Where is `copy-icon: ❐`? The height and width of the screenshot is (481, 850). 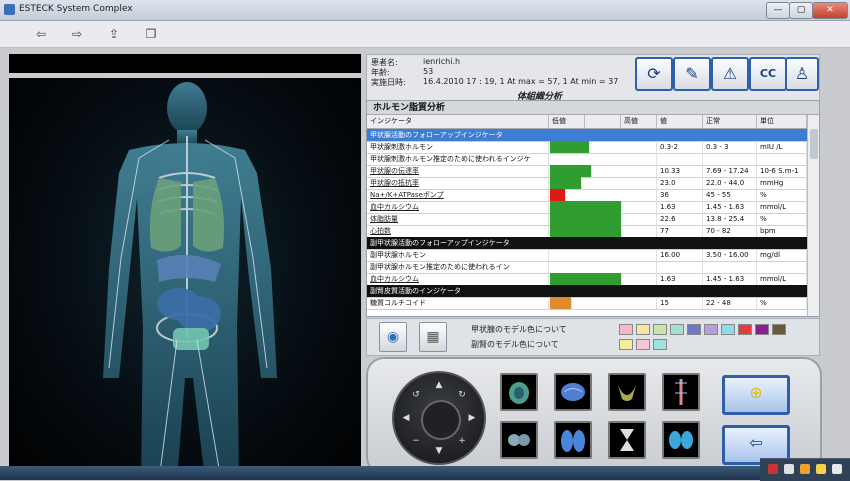 copy-icon: ❐ is located at coordinates (151, 34).